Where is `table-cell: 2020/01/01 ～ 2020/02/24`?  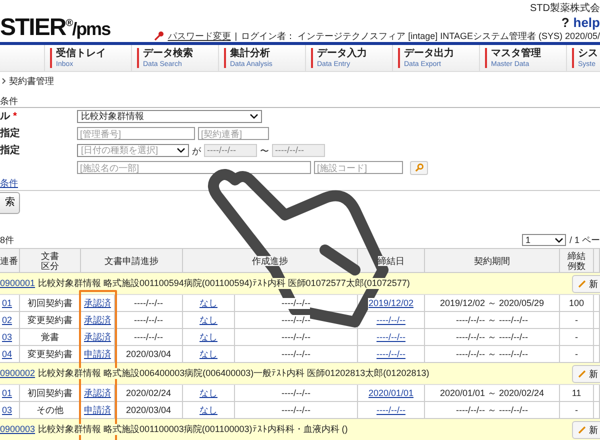 table-cell: 2020/01/01 ～ 2020/02/24 is located at coordinates (492, 393).